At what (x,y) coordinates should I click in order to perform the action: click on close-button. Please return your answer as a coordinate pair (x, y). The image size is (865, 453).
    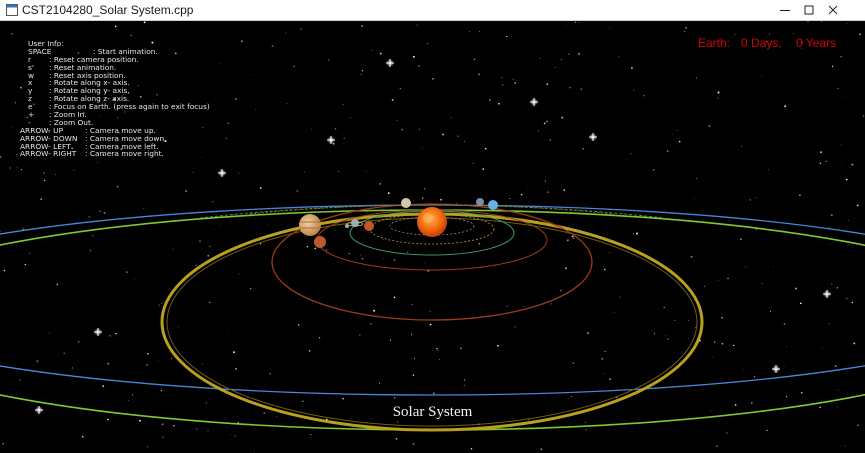
    Looking at the image, I should click on (833, 10).